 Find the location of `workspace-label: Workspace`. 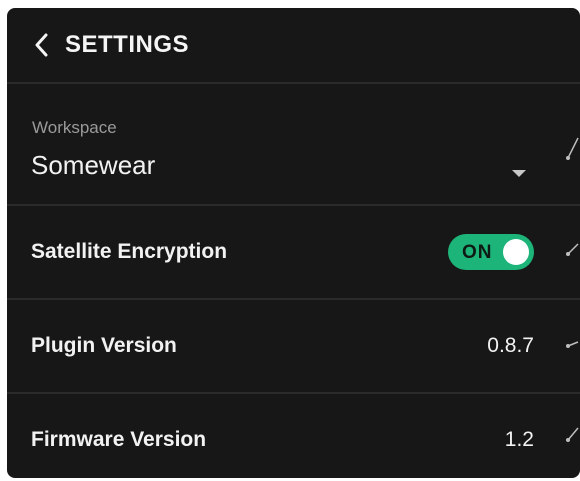

workspace-label: Workspace is located at coordinates (74, 127).